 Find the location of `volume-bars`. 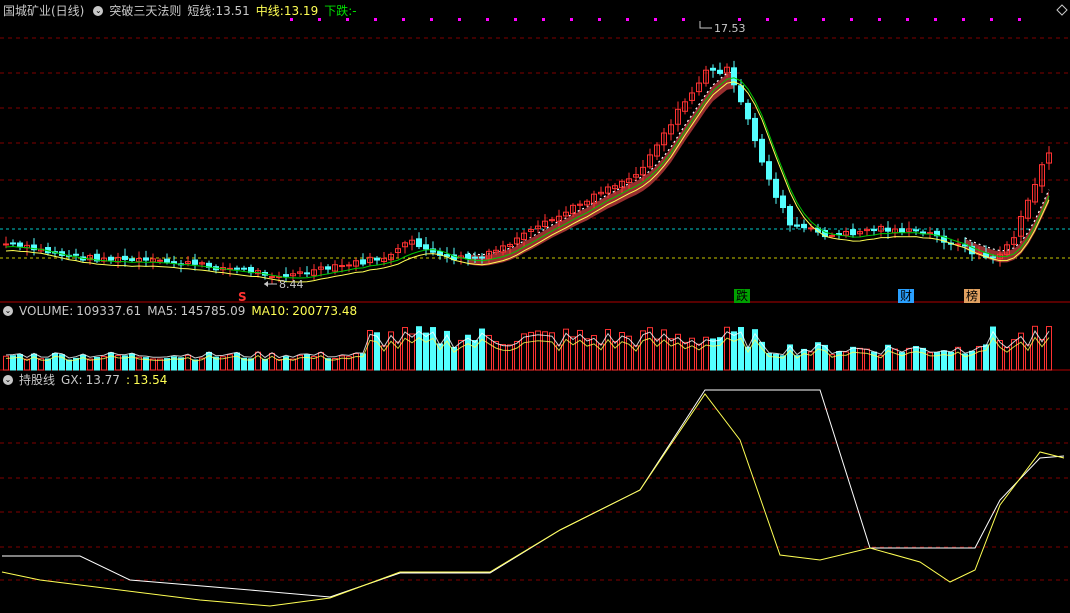

volume-bars is located at coordinates (527, 348).